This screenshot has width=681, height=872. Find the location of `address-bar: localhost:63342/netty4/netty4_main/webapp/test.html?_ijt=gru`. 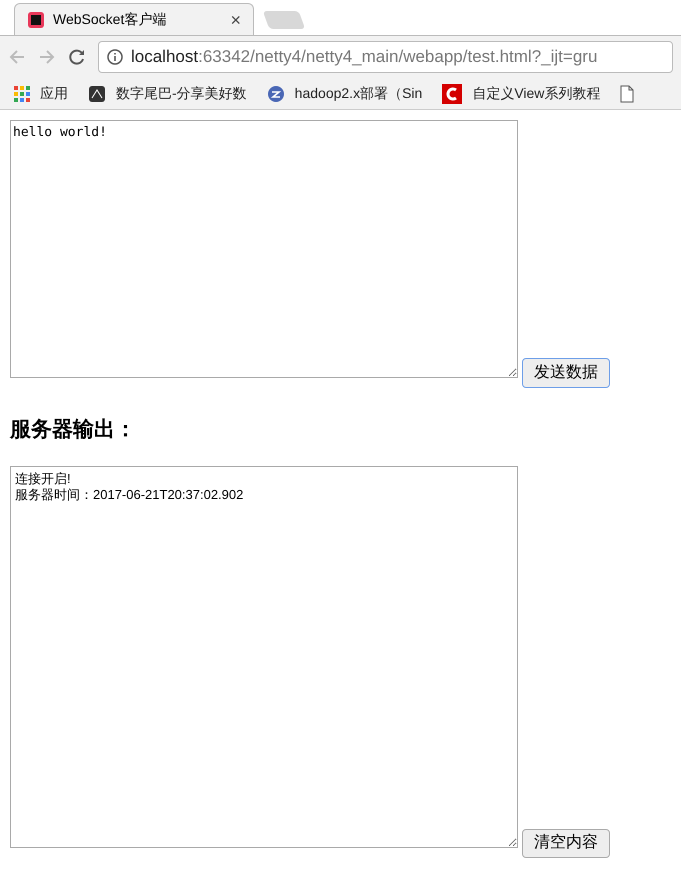

address-bar: localhost:63342/netty4/netty4_main/webapp/test.html?_ijt=gru is located at coordinates (385, 57).